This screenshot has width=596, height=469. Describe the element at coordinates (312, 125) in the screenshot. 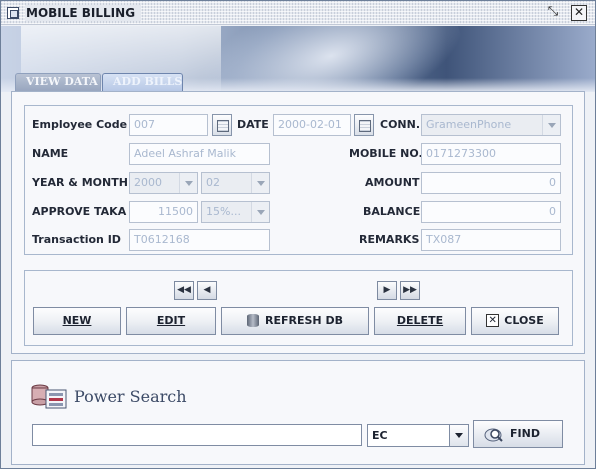

I see `date-field: 2000-02-01` at that location.